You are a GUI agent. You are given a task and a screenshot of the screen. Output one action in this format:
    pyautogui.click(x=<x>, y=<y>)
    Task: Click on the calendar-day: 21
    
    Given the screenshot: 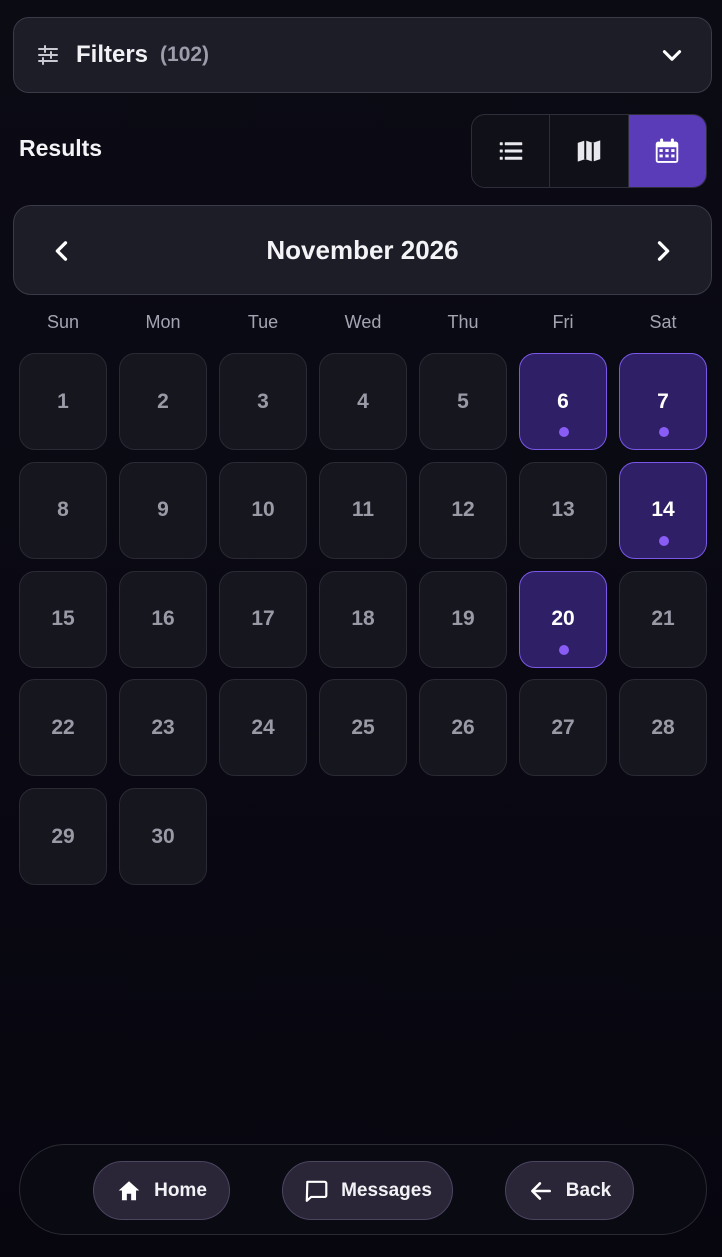 What is the action you would take?
    pyautogui.click(x=663, y=619)
    